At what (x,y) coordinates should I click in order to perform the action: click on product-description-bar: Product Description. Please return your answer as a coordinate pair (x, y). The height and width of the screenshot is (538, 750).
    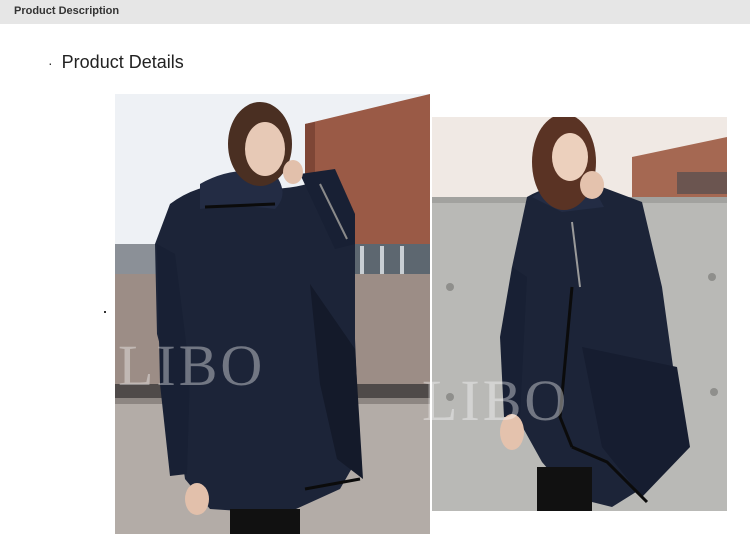
    Looking at the image, I should click on (375, 12).